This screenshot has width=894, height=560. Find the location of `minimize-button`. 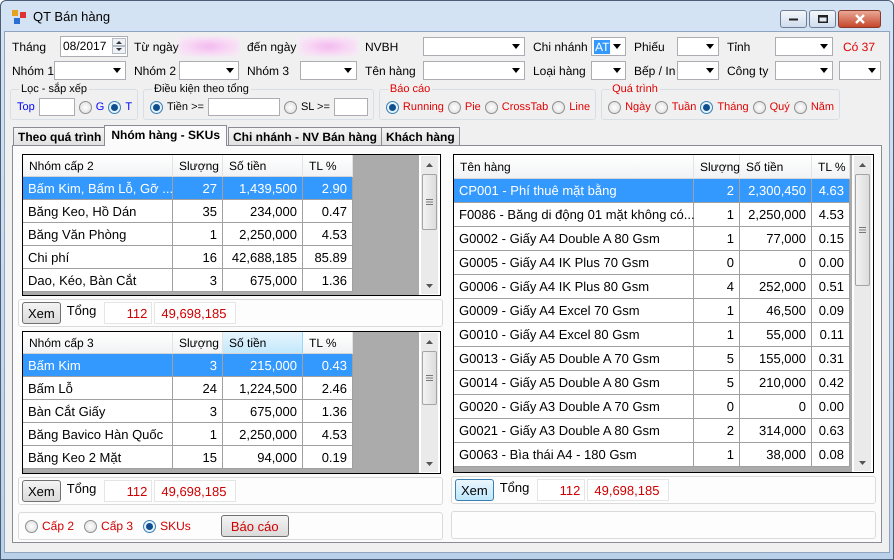

minimize-button is located at coordinates (793, 19).